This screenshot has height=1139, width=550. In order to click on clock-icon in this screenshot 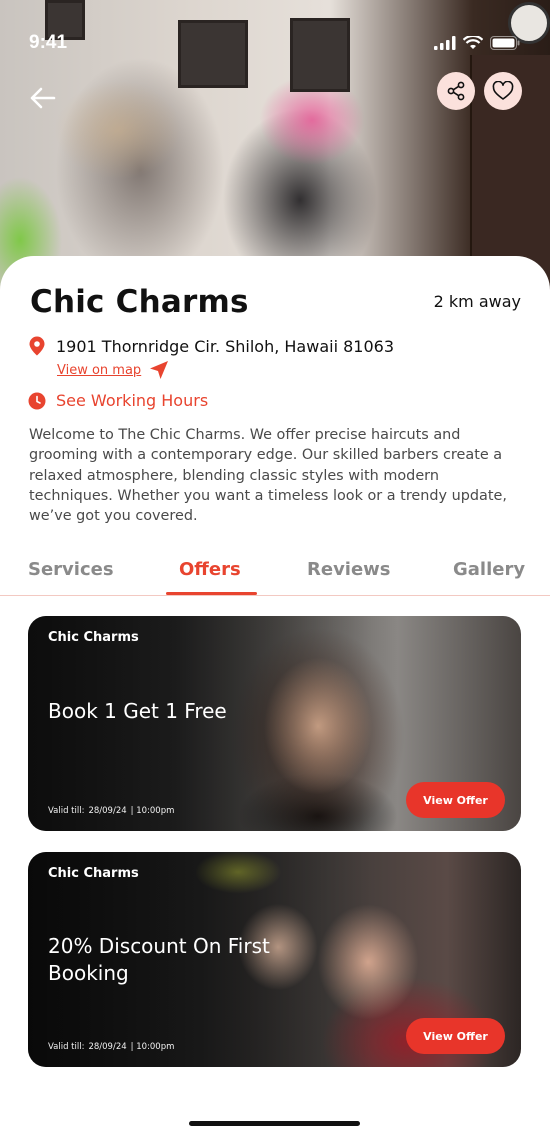, I will do `click(37, 400)`.